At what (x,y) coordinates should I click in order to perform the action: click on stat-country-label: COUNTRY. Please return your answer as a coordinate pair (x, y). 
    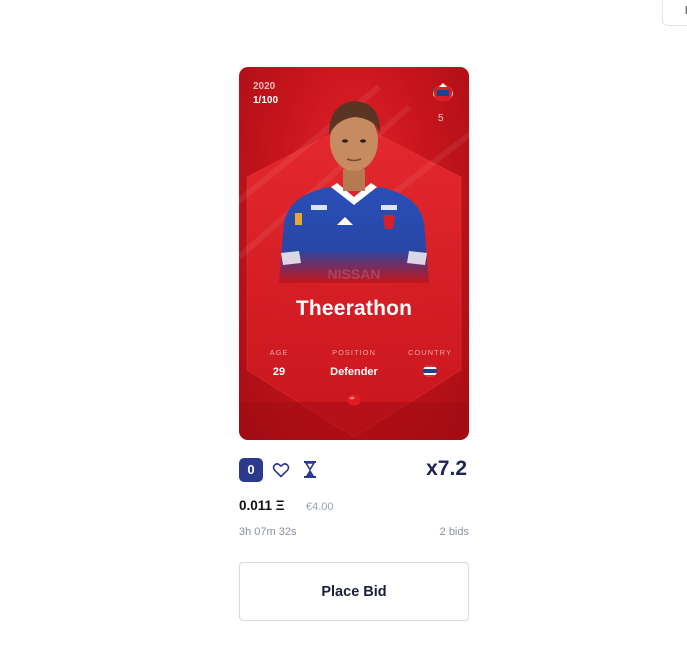
    Looking at the image, I should click on (430, 352).